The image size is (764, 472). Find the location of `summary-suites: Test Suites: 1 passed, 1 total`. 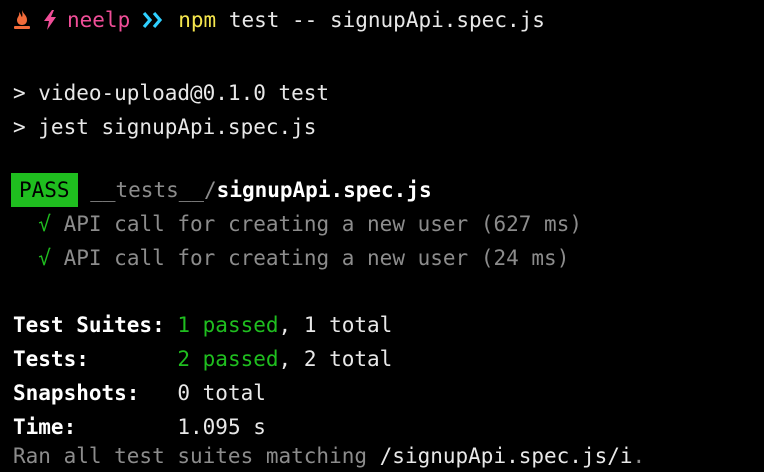

summary-suites: Test Suites: 1 passed, 1 total is located at coordinates (202, 325).